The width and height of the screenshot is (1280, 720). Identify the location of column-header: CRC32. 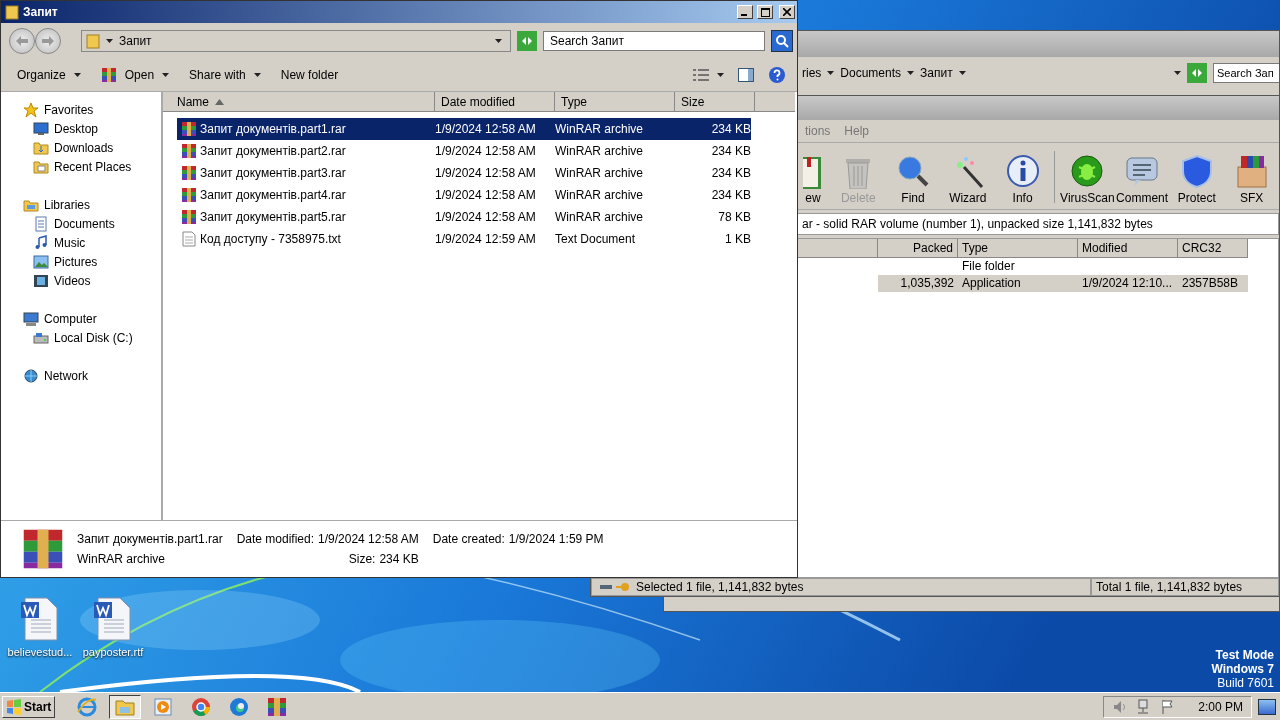
(1213, 248).